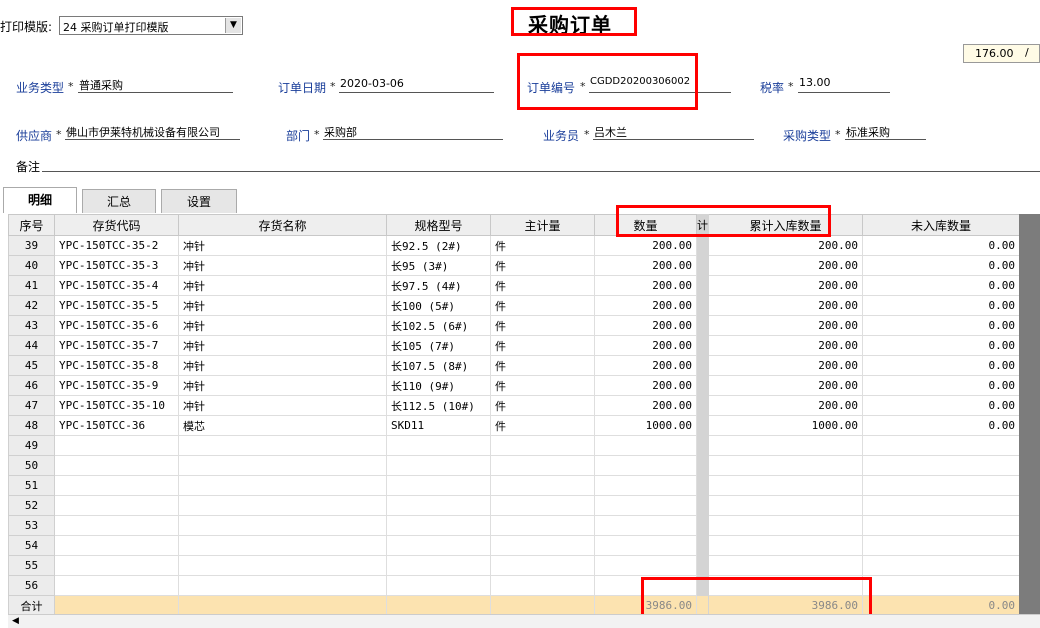  Describe the element at coordinates (143, 132) in the screenshot. I see `supplier-value: 佛山市伊莱特机械设备有限公司` at that location.